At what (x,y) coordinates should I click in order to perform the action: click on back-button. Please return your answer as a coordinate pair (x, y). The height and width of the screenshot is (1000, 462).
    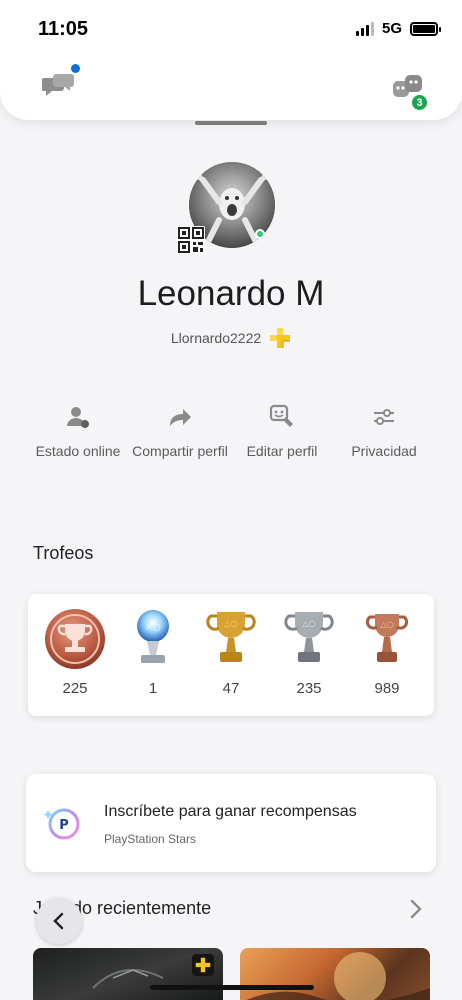
    Looking at the image, I should click on (59, 921).